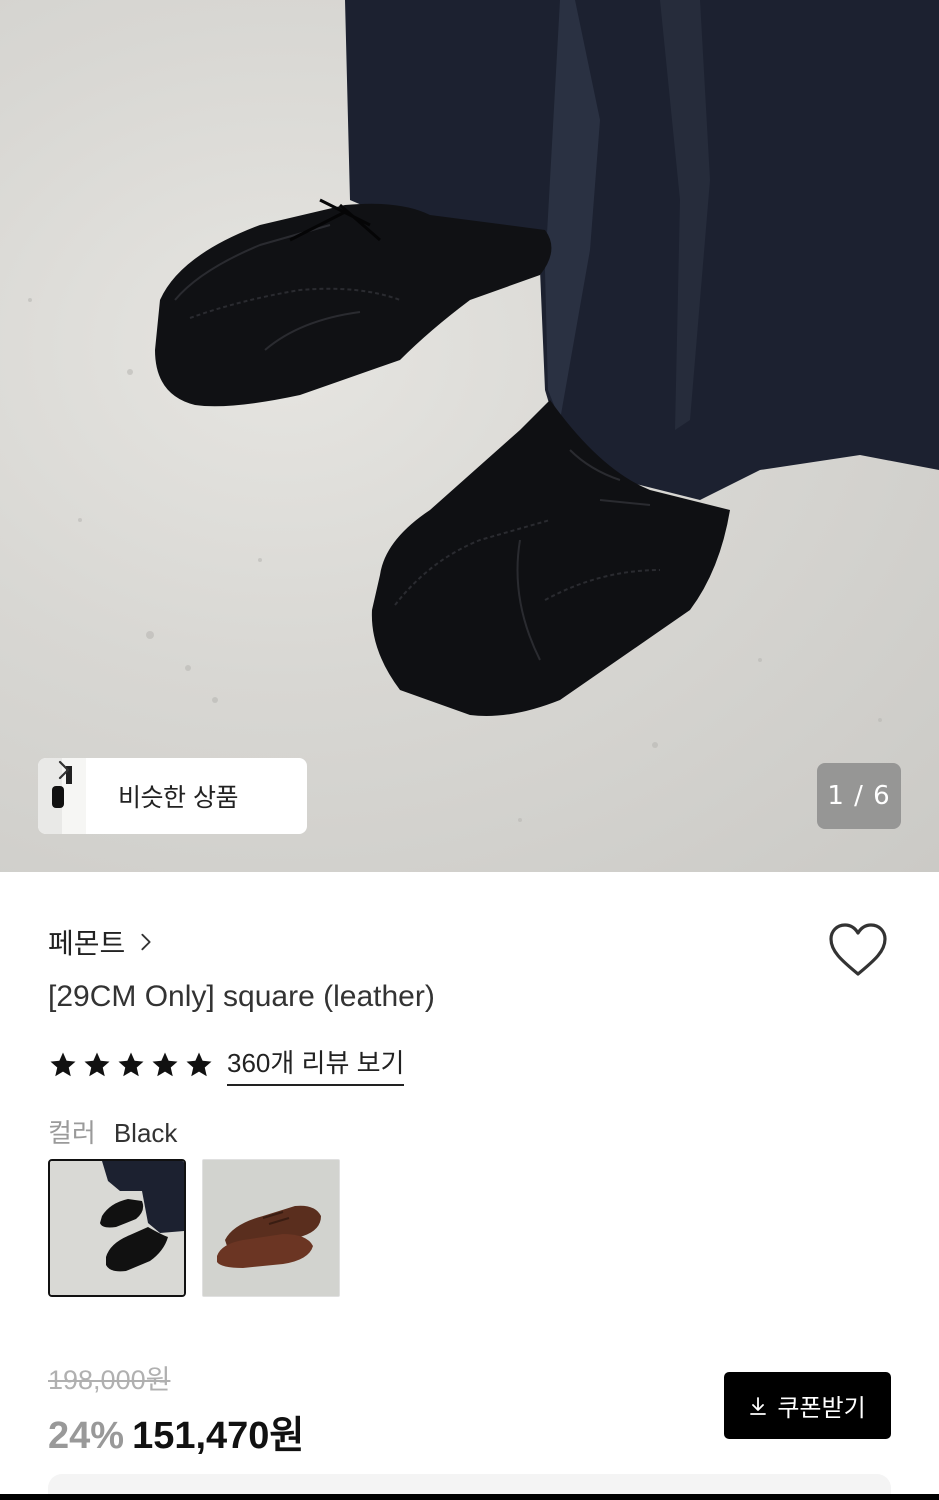 The width and height of the screenshot is (939, 1500). Describe the element at coordinates (241, 996) in the screenshot. I see `product-title: [29CM Only] square (leather)` at that location.